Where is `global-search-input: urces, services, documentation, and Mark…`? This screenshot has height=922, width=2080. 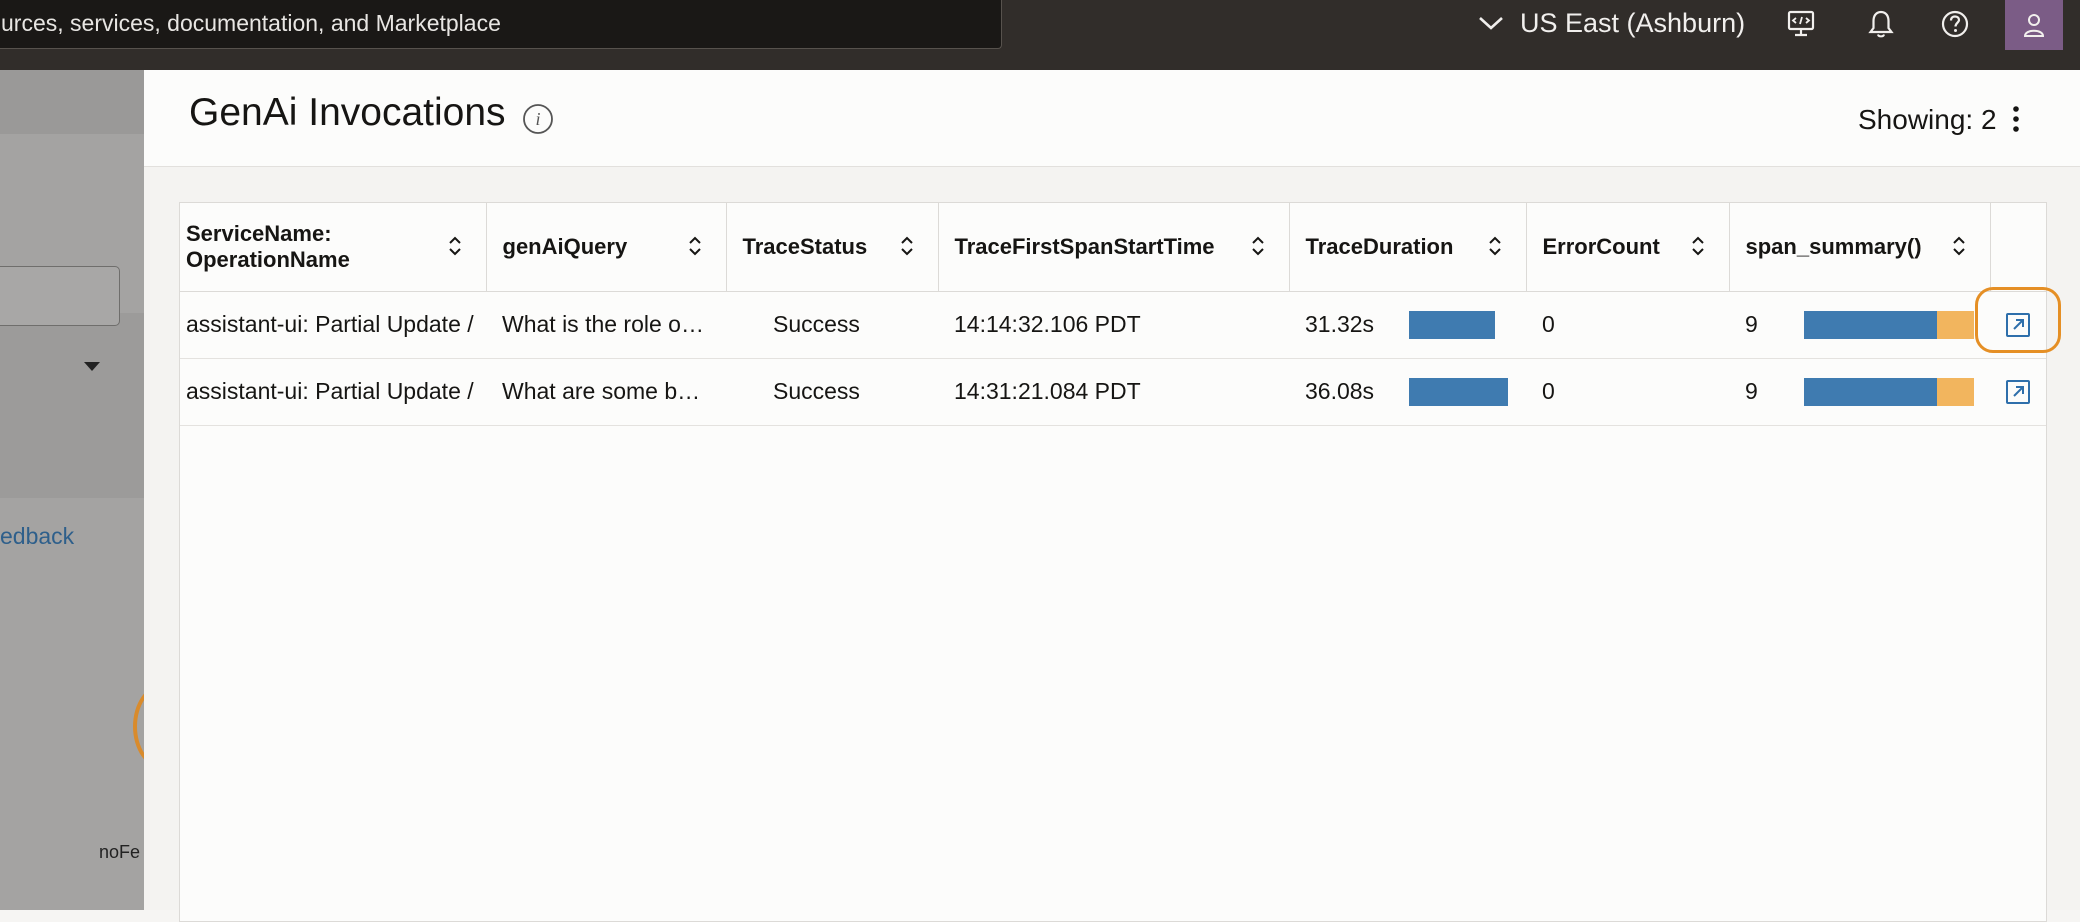 global-search-input: urces, services, documentation, and Mark… is located at coordinates (501, 24).